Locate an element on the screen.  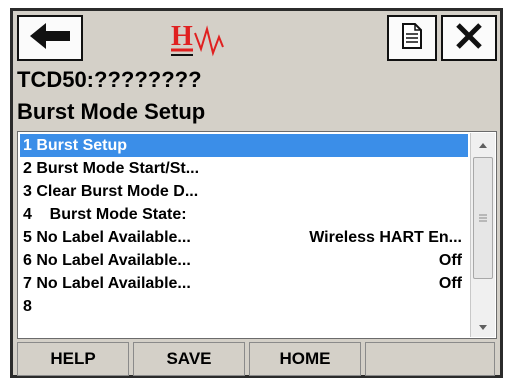
close-icon is located at coordinates (469, 38).